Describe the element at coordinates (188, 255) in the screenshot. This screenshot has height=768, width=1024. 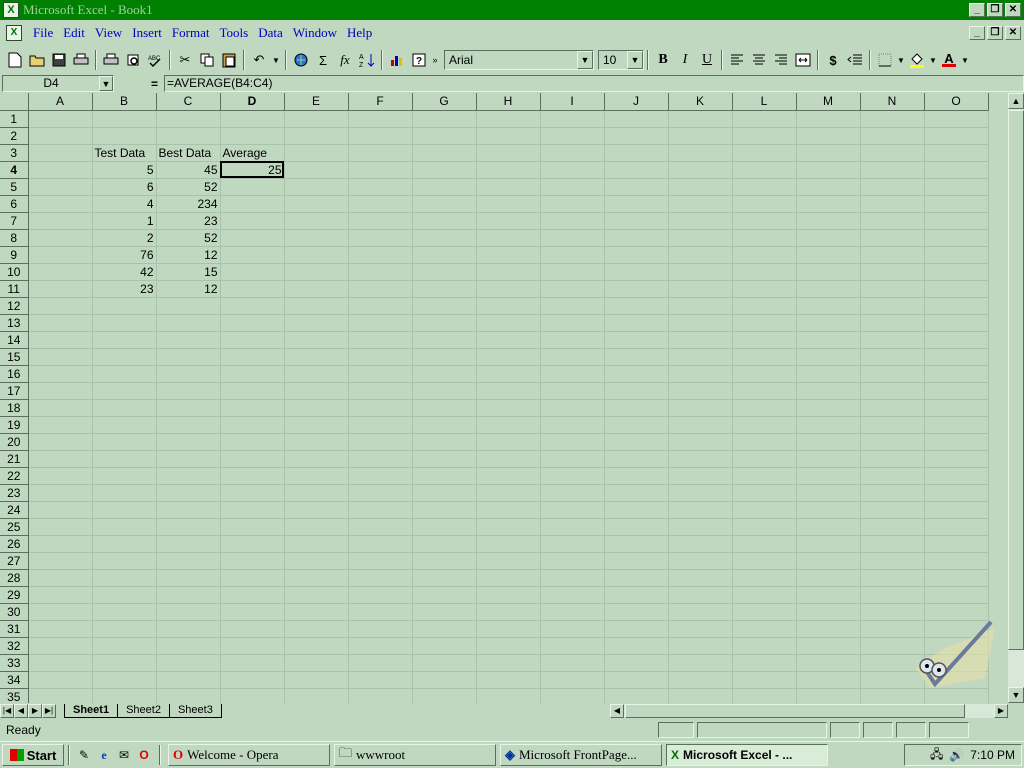
I see `cell-c9: 12` at that location.